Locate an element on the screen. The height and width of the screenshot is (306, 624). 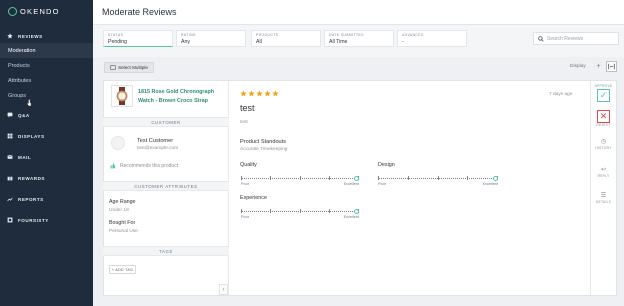
sidebar-section-foursixty: FOURSIXTY is located at coordinates (46, 220).